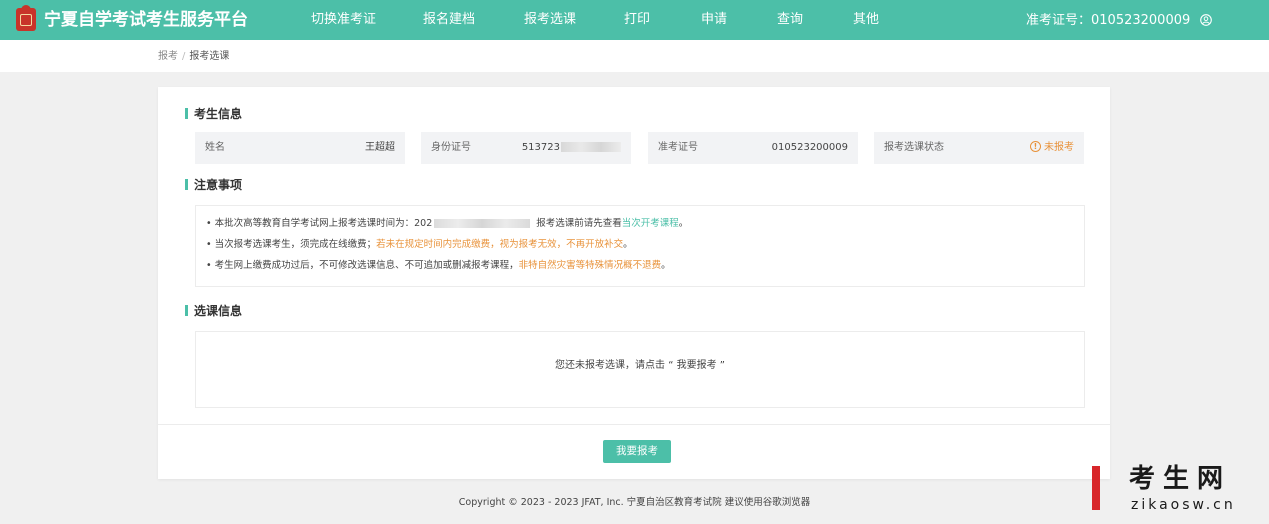 The width and height of the screenshot is (1269, 524). Describe the element at coordinates (209, 56) in the screenshot. I see `breadcrumb-current: 报考选课` at that location.